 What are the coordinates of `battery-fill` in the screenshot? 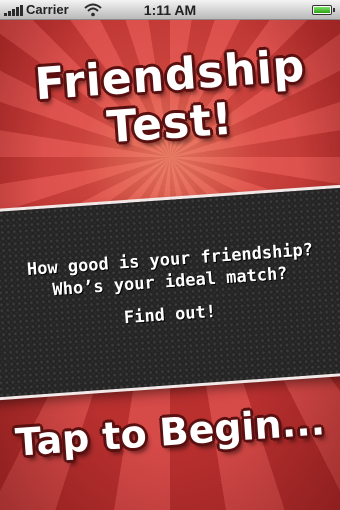 It's located at (322, 10).